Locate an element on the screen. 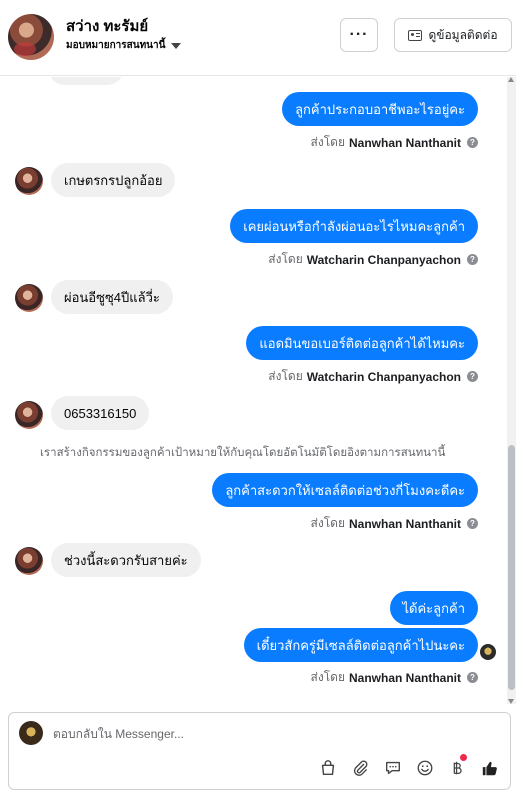 This screenshot has height=794, width=516. scroll-up-arrow-icon is located at coordinates (511, 79).